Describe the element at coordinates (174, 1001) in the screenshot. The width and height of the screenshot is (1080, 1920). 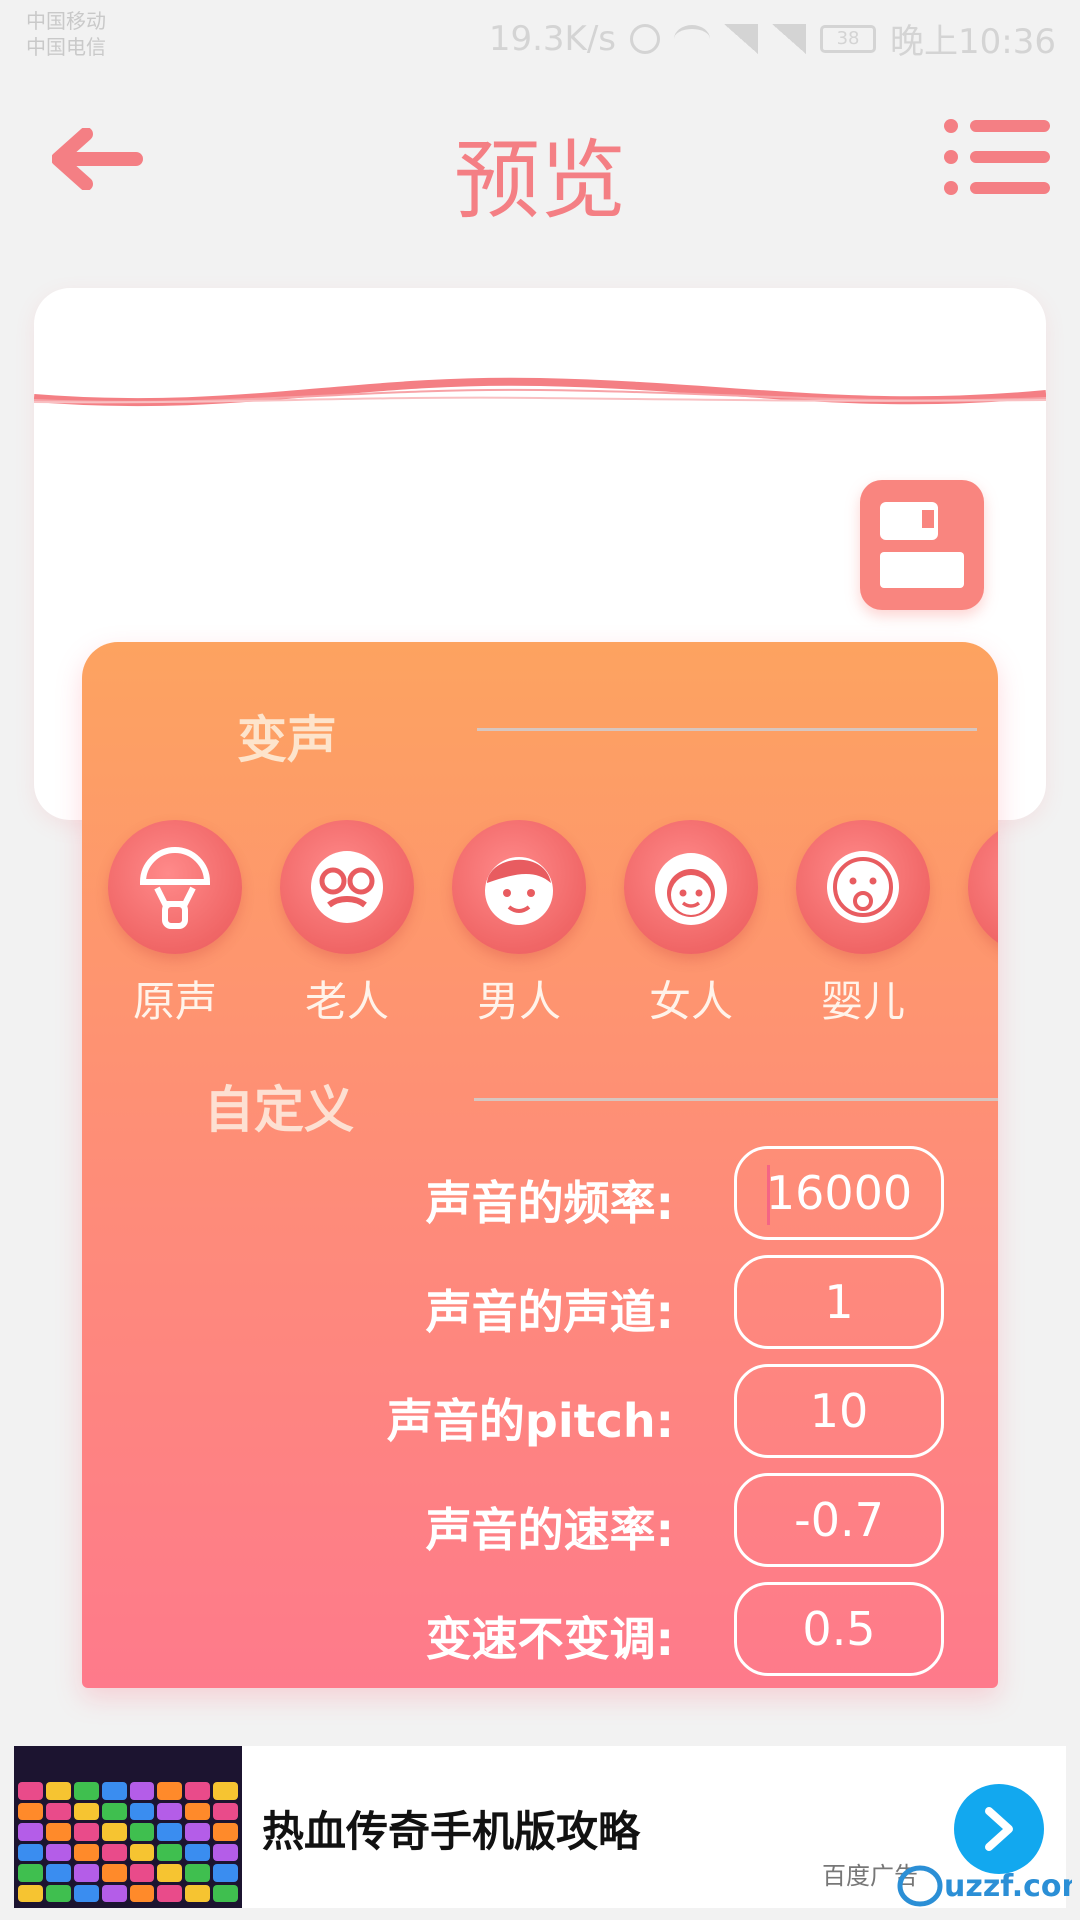
I see `voice-label: 原声` at that location.